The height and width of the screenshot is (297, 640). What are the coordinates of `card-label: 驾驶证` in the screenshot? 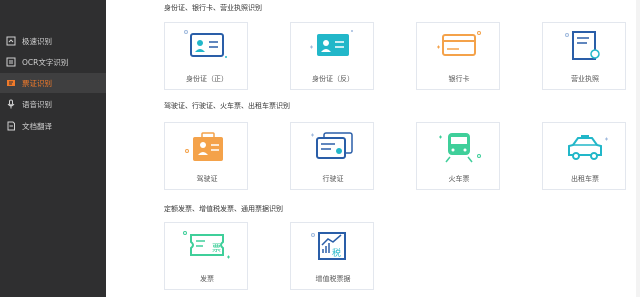 It's located at (207, 179).